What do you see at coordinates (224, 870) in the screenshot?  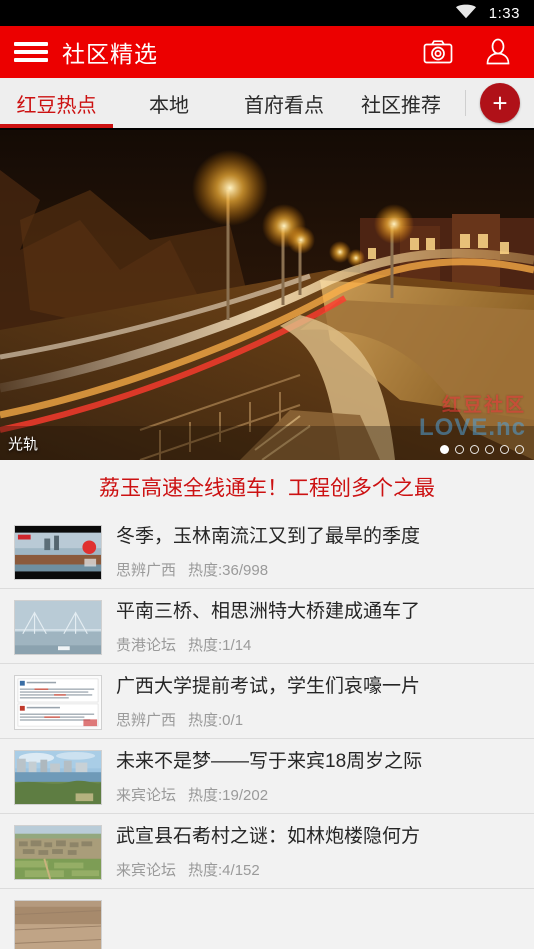 I see `list-item-heat: 热度:4/152` at bounding box center [224, 870].